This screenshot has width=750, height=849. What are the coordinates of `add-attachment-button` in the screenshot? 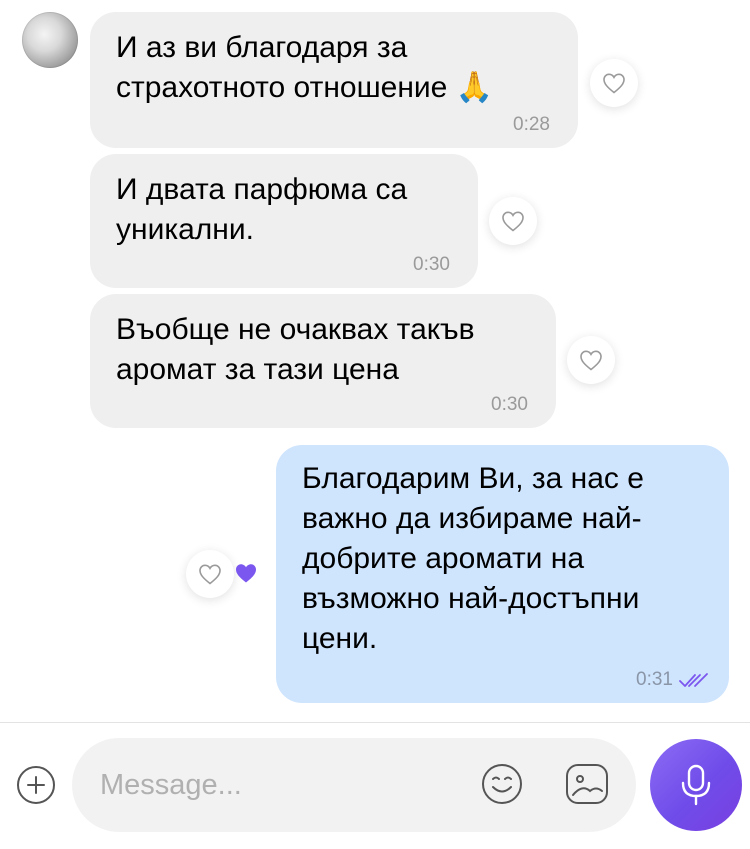 It's located at (36, 785).